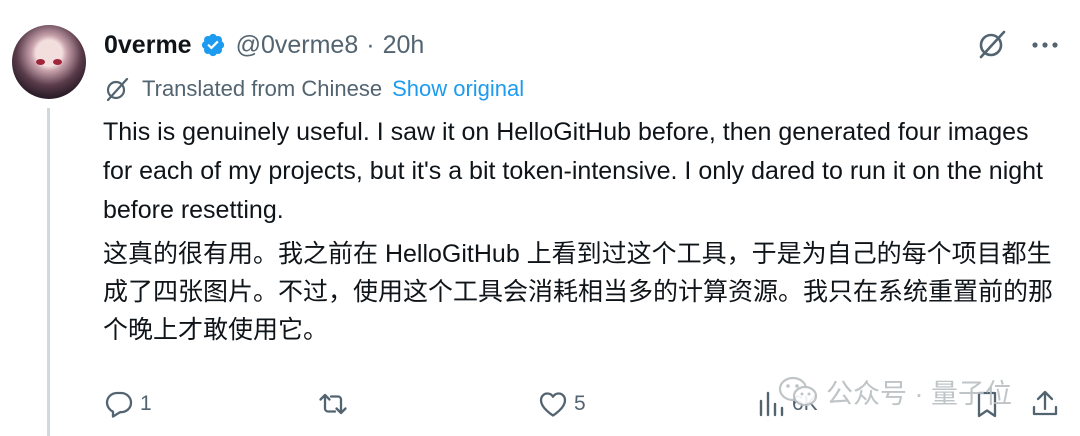 This screenshot has width=1080, height=436. I want to click on translate-grok-icon, so click(117, 89).